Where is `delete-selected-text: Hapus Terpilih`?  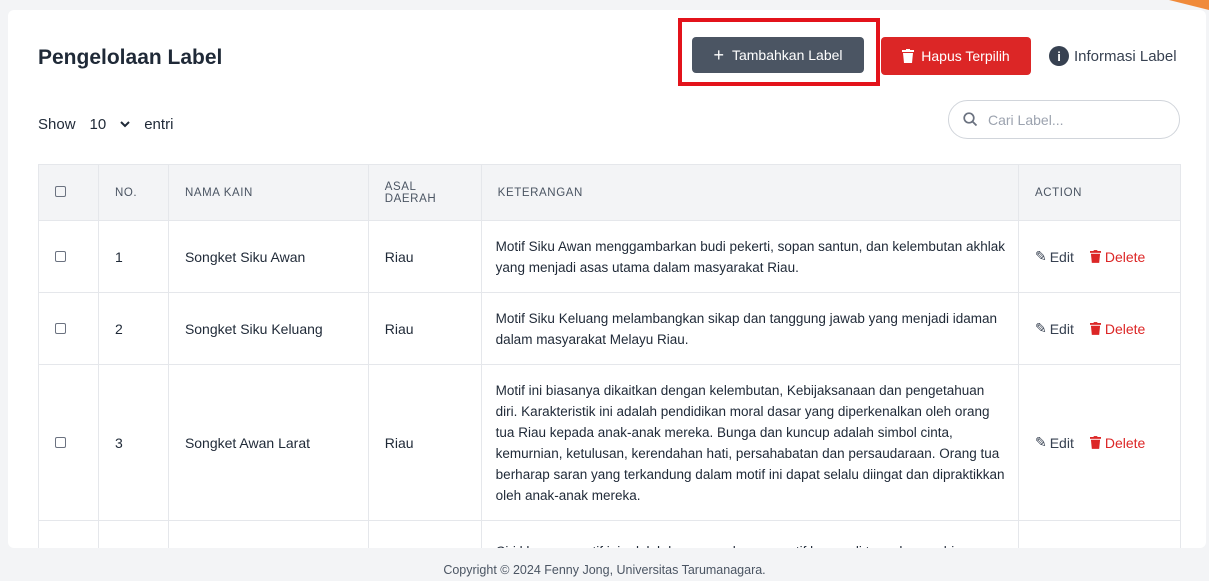 delete-selected-text: Hapus Terpilih is located at coordinates (965, 56).